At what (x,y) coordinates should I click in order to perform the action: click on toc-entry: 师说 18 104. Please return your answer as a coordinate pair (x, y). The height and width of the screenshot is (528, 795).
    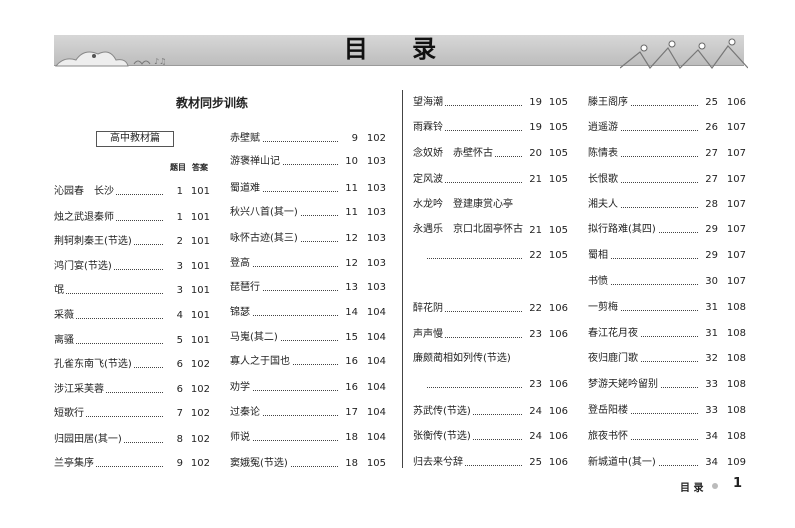
    Looking at the image, I should click on (308, 438).